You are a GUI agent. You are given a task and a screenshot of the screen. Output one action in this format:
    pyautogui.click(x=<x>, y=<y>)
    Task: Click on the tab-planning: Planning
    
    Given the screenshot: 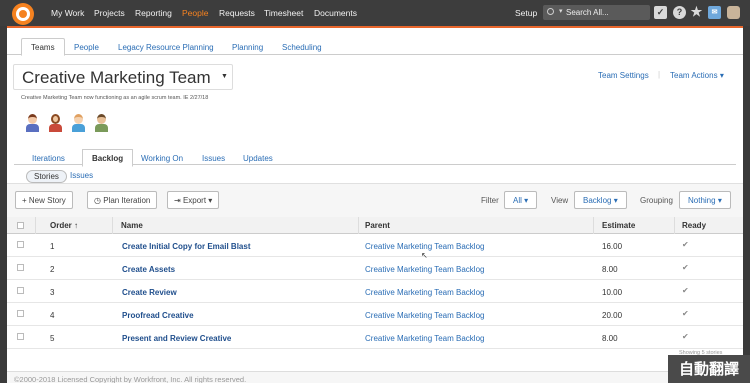 What is the action you would take?
    pyautogui.click(x=247, y=47)
    